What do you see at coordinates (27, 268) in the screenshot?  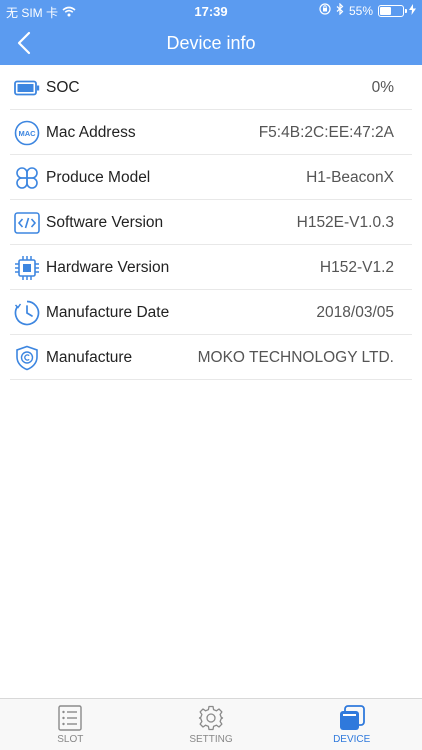 I see `chip-icon` at bounding box center [27, 268].